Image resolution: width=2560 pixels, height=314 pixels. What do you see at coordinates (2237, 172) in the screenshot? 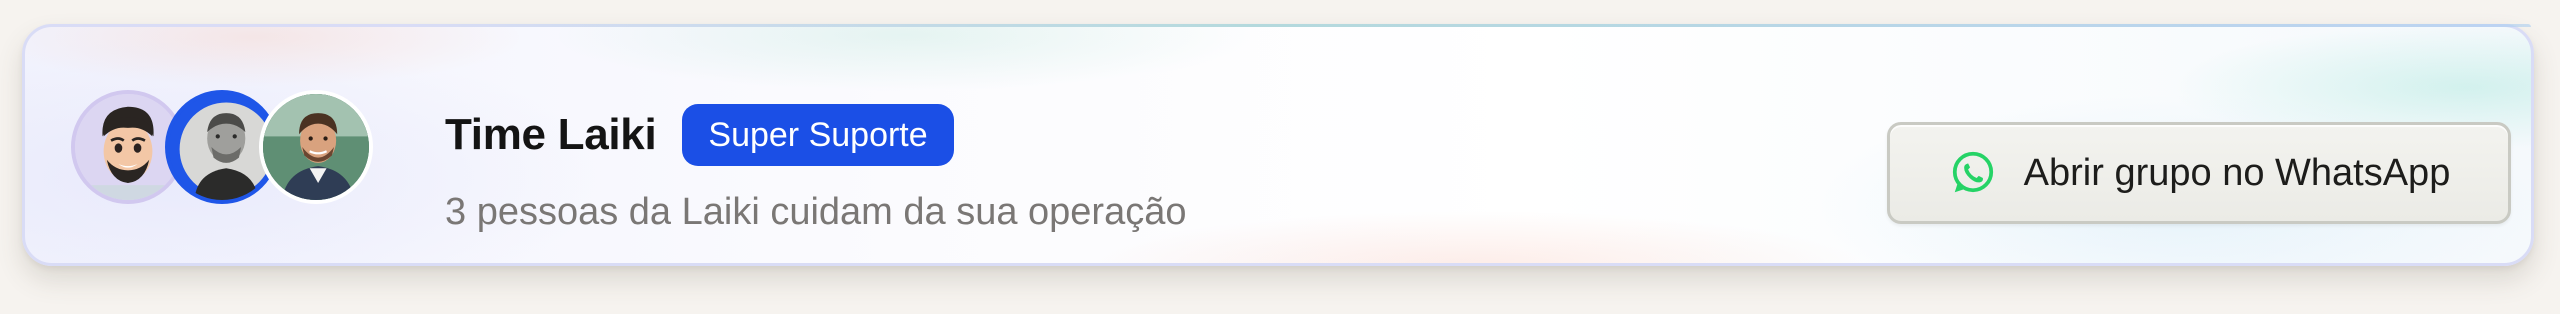
I see `whatsapp-button-label: Abrir grupo no WhatsApp` at bounding box center [2237, 172].